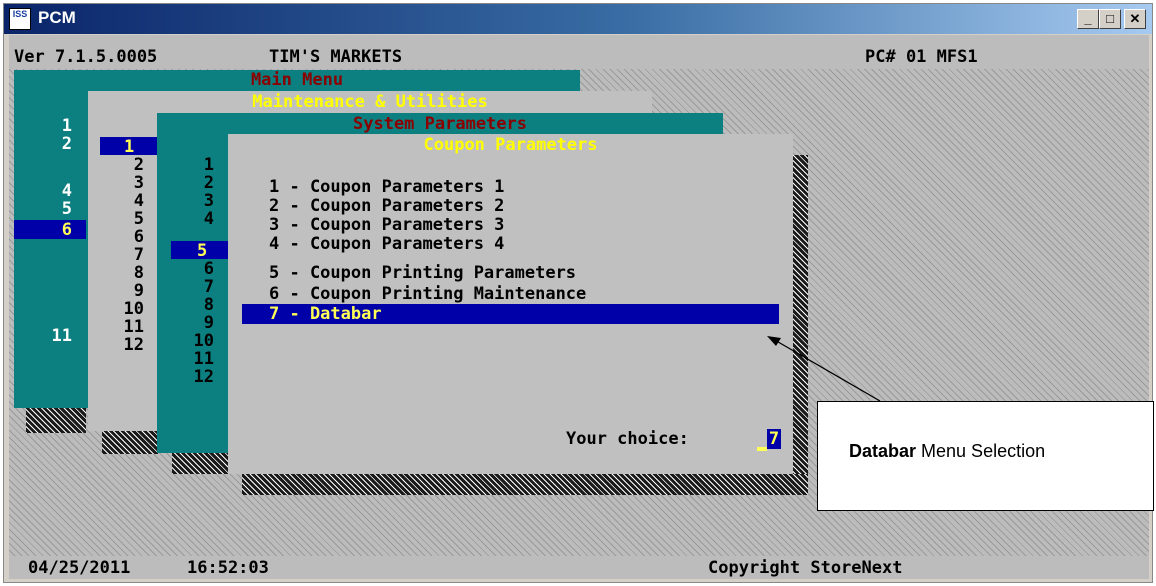  I want to click on callout-label: Databar Menu Selection, so click(947, 451).